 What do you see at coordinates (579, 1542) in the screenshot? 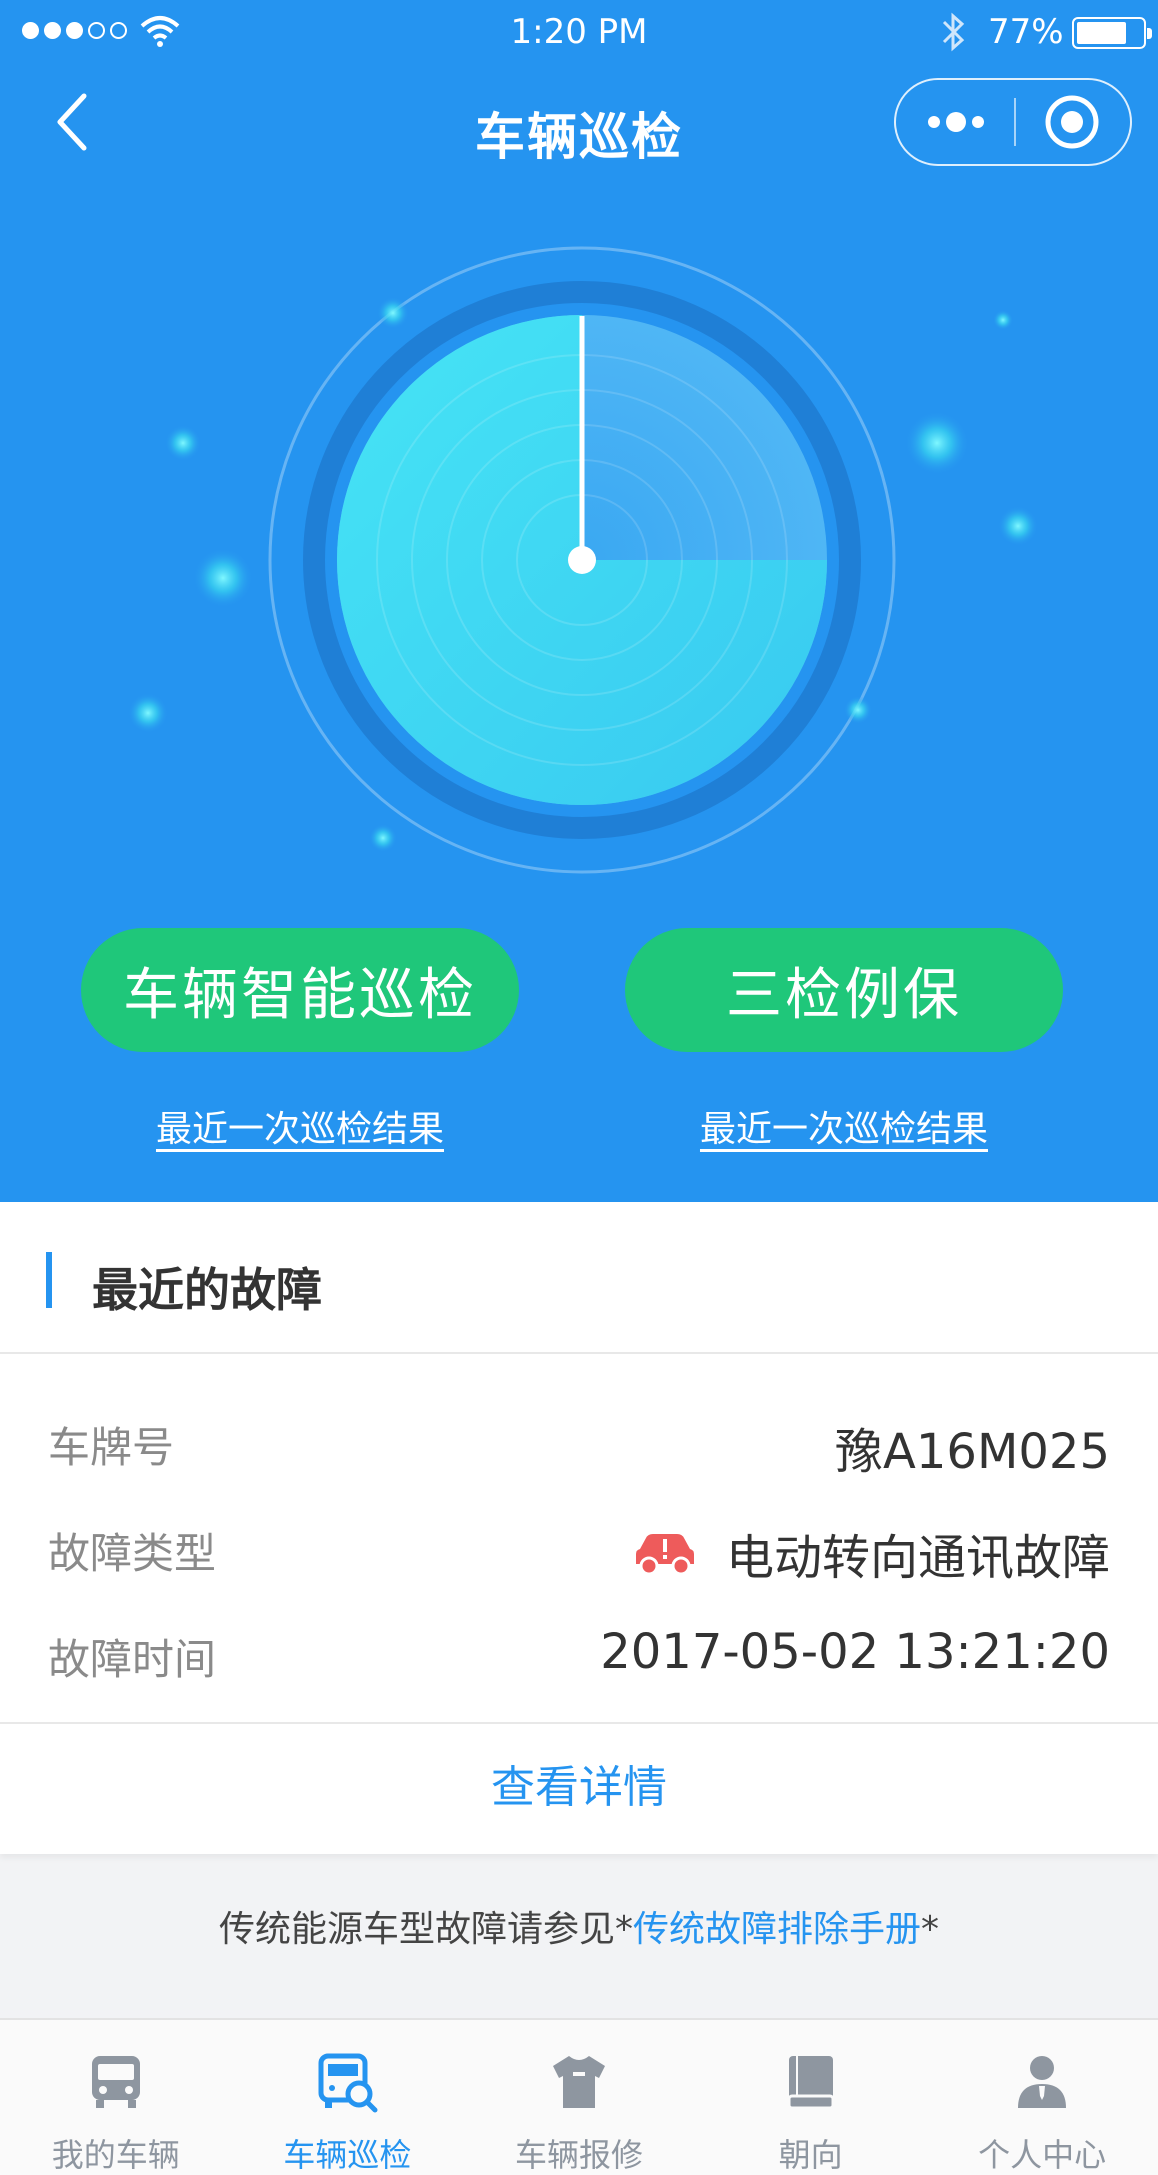
I see `fault-type-row: 故障类型 电动转向通讯故障` at bounding box center [579, 1542].